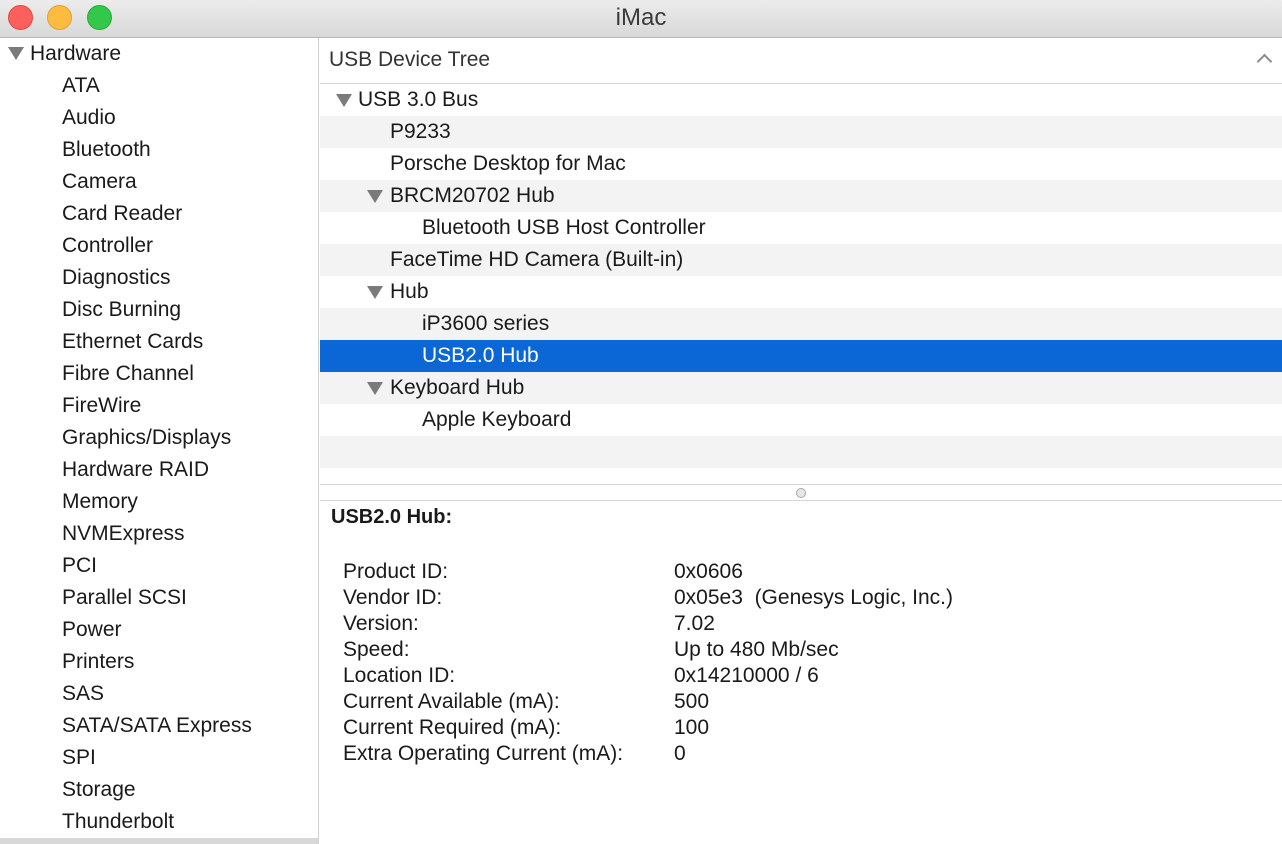  What do you see at coordinates (159, 758) in the screenshot?
I see `sidebar-item: SPI` at bounding box center [159, 758].